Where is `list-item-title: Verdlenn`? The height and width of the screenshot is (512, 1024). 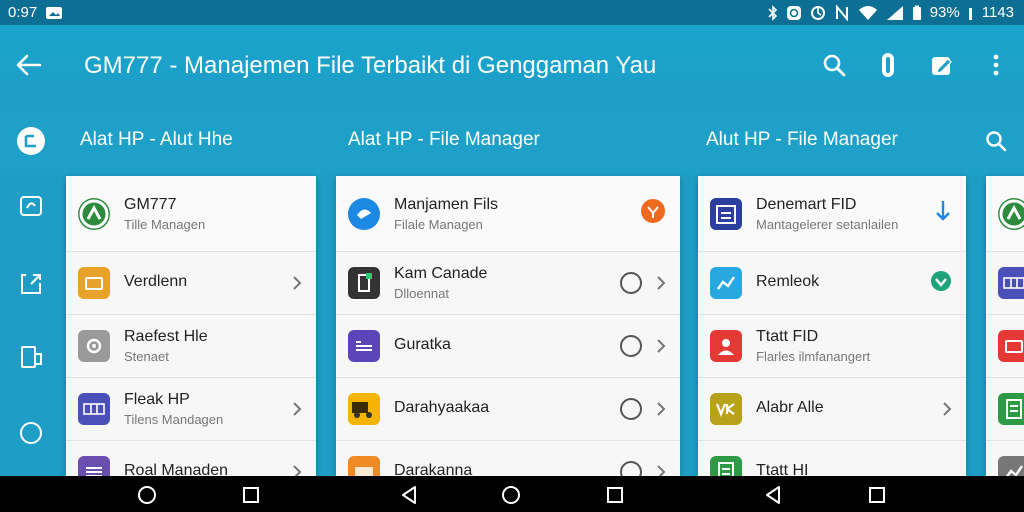
list-item-title: Verdlenn is located at coordinates (156, 281).